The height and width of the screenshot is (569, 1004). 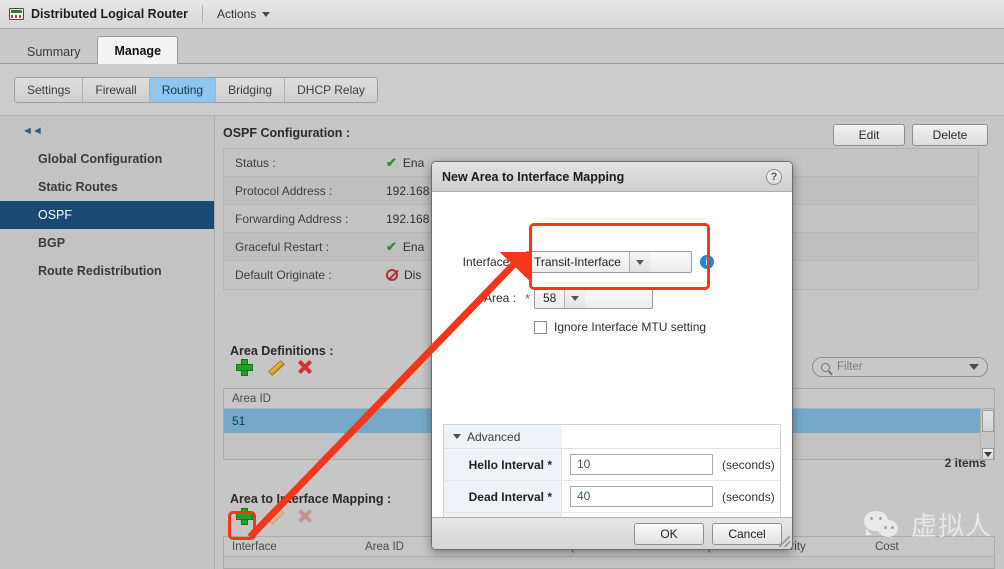 I want to click on area-select: 58, so click(x=593, y=298).